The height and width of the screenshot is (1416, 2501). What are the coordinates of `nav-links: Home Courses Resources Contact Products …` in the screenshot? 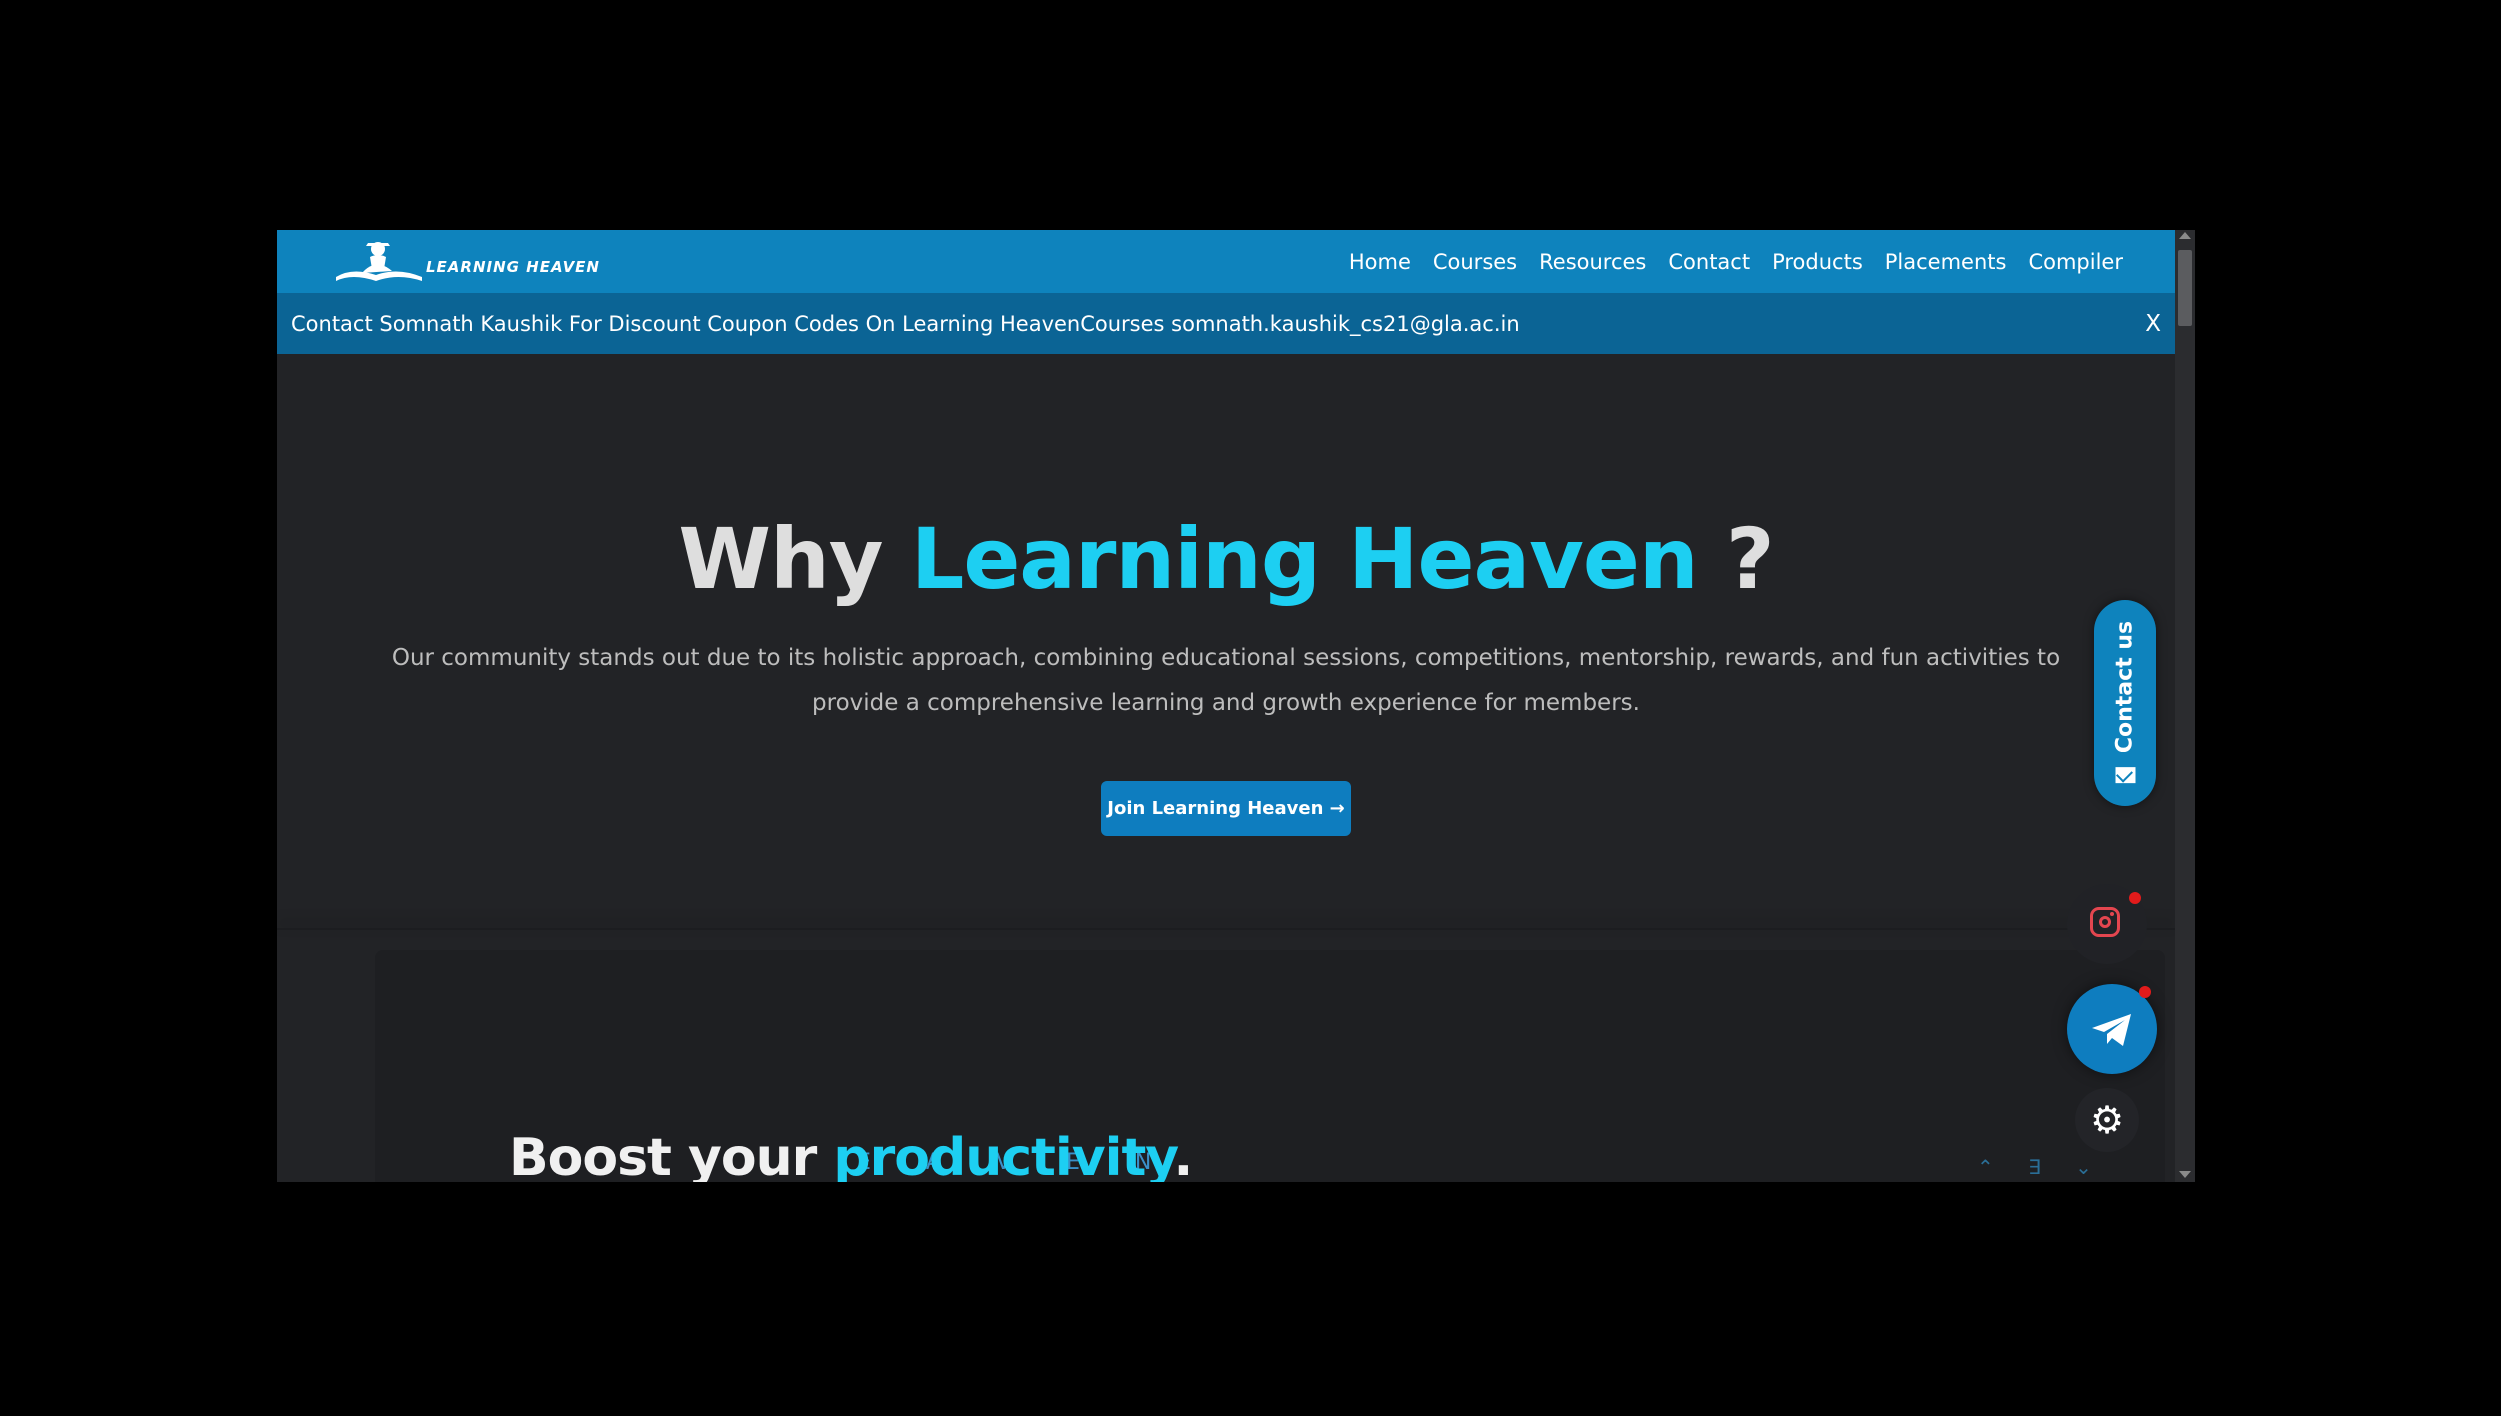 It's located at (1725, 261).